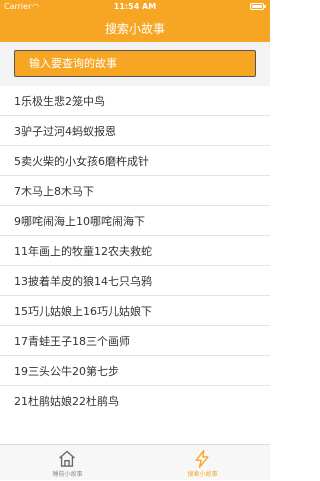 The width and height of the screenshot is (320, 481). I want to click on status-bar: Carrier ◠ 11:54 AM, so click(135, 7).